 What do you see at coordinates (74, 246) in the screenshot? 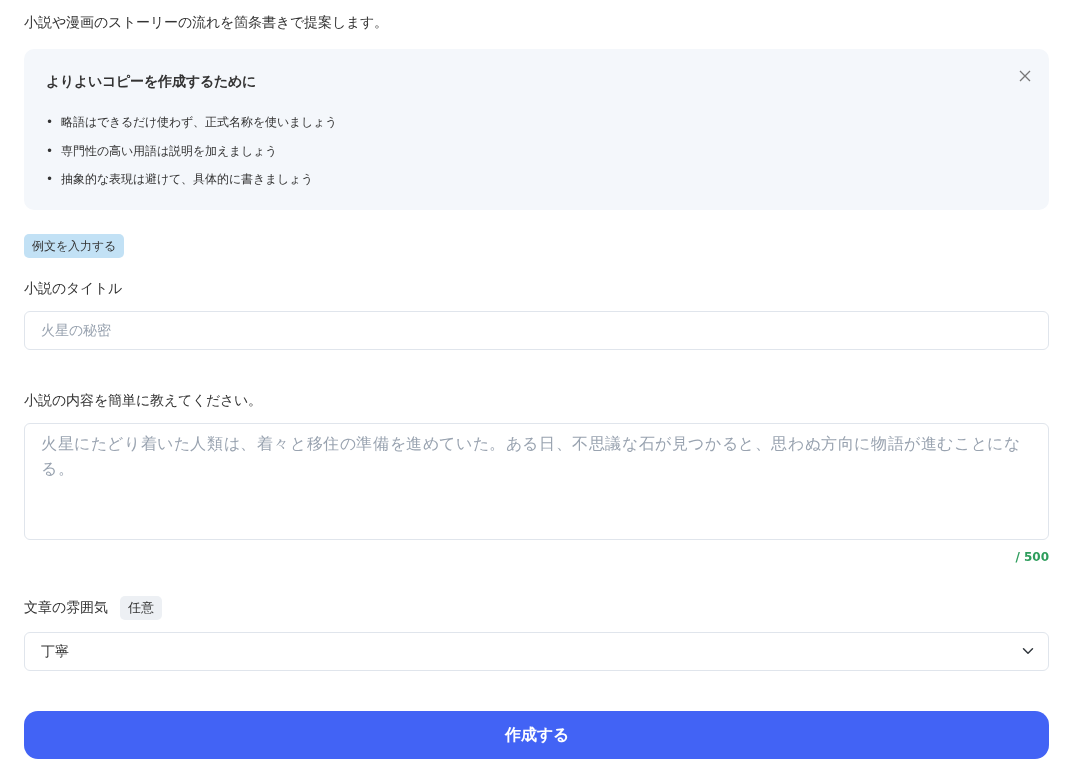
I see `example-input-button: 例文を入力する` at bounding box center [74, 246].